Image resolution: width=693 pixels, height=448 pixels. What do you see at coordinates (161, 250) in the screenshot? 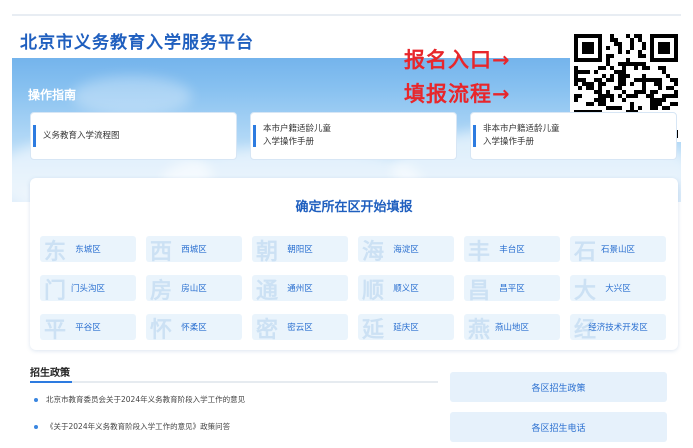
I see `district-watermark: 西` at bounding box center [161, 250].